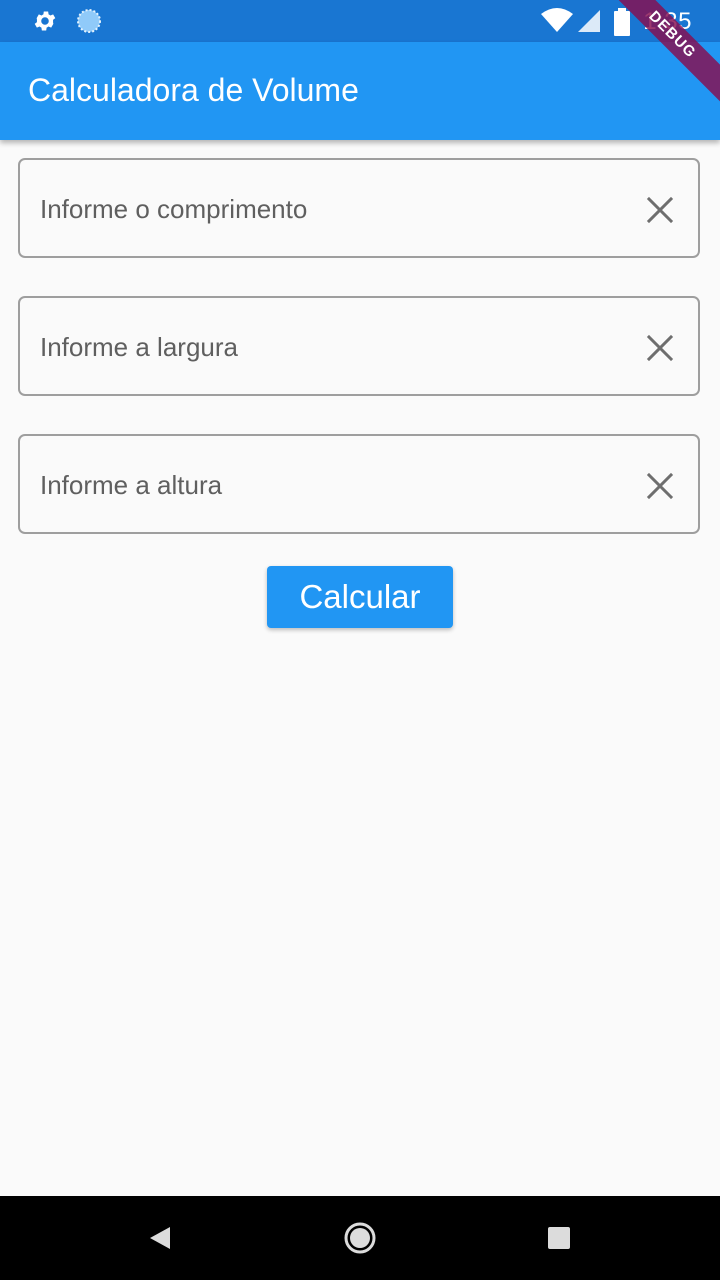  I want to click on home-circle-icon, so click(360, 1238).